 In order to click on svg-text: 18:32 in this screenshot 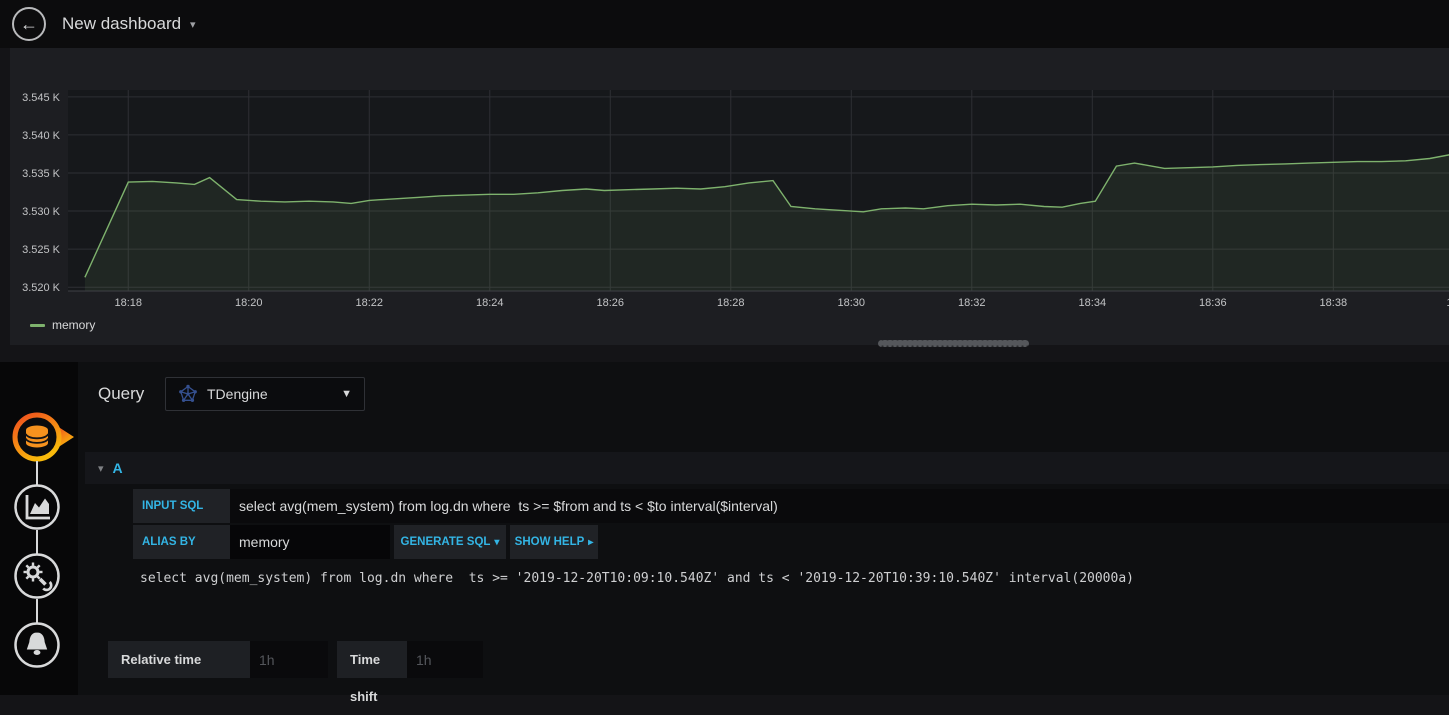, I will do `click(972, 303)`.